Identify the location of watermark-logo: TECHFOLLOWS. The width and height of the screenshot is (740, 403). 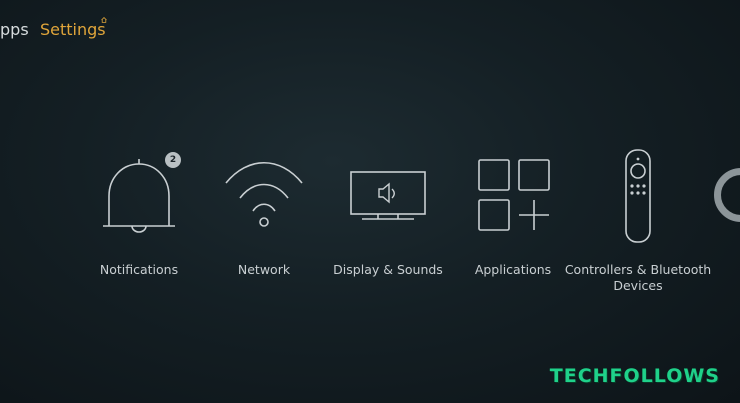
(634, 376).